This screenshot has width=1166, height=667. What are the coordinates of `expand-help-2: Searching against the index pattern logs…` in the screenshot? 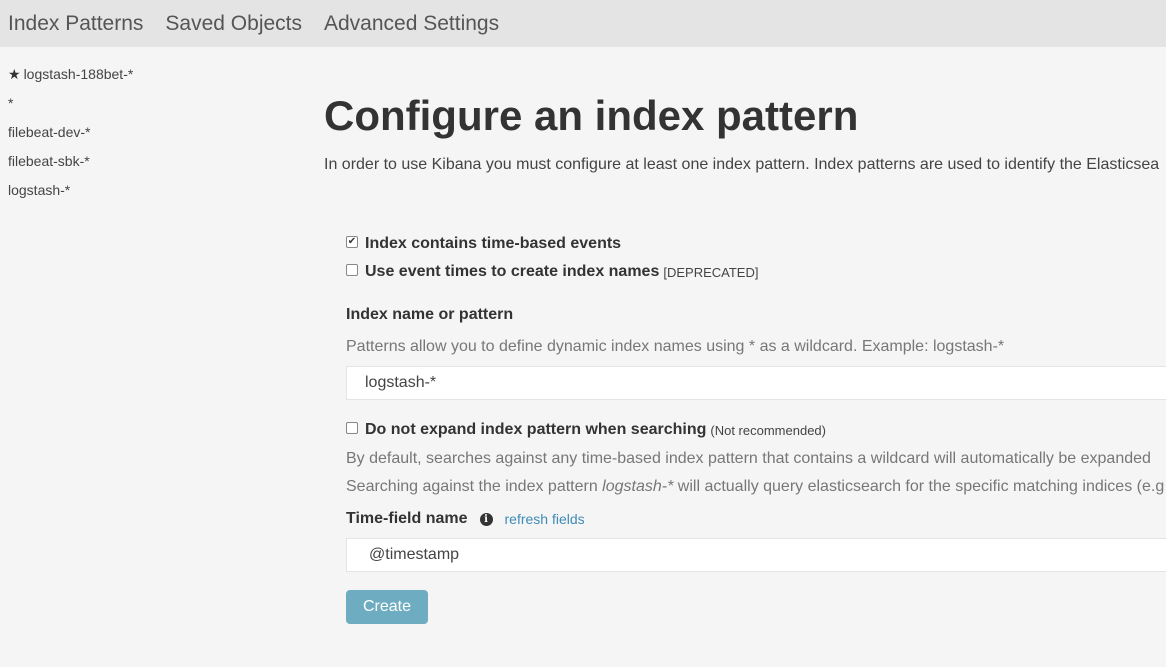 It's located at (756, 487).